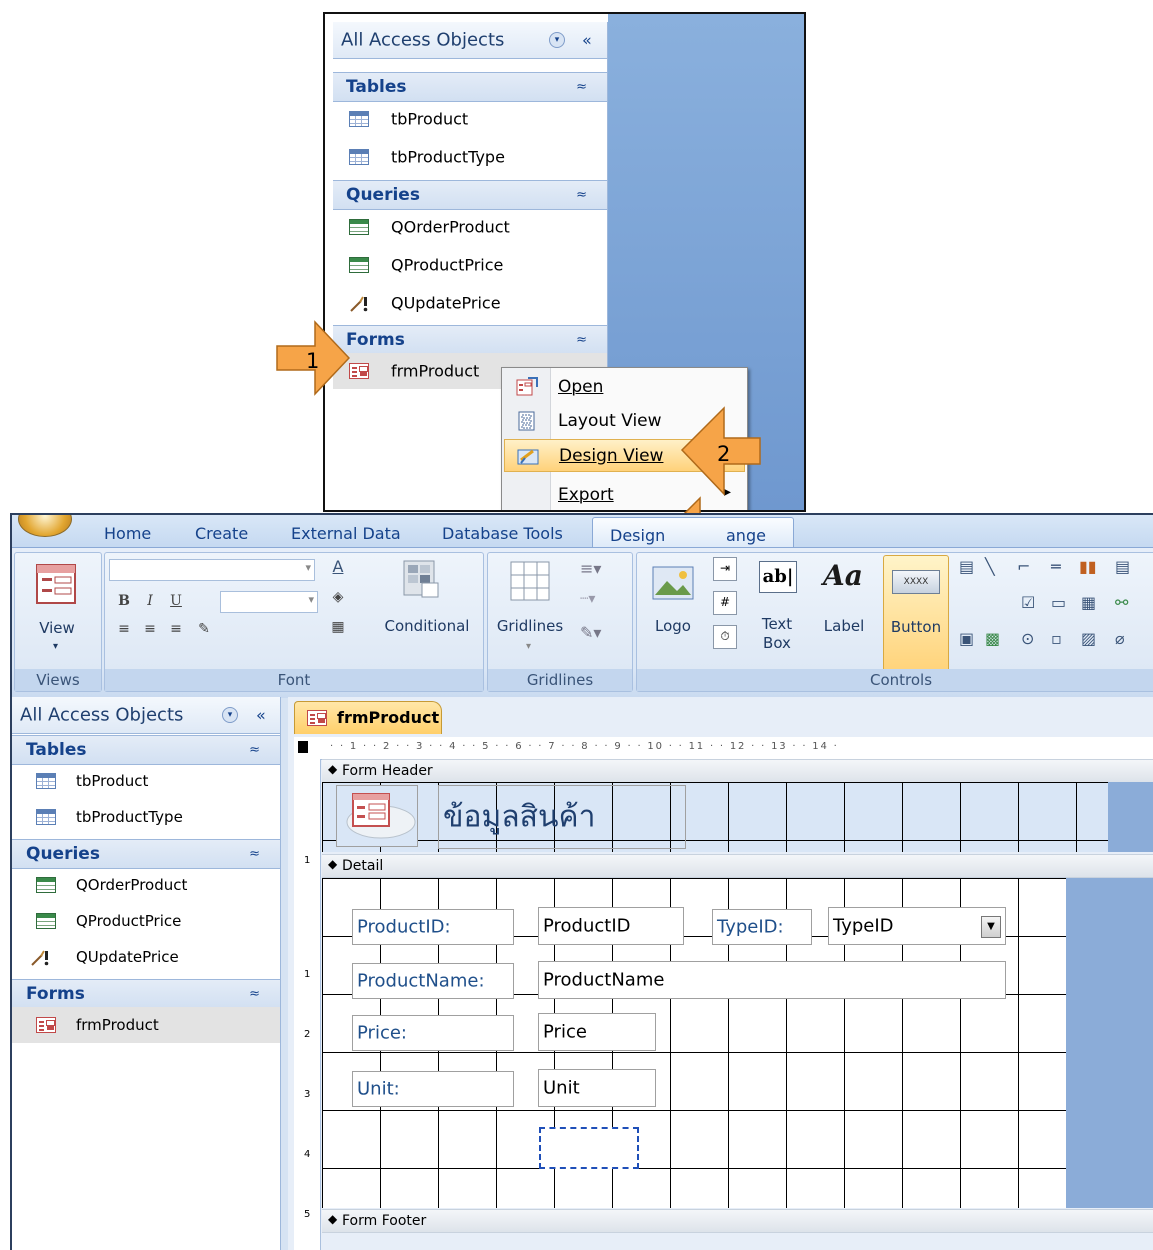 The width and height of the screenshot is (1153, 1250). What do you see at coordinates (589, 1148) in the screenshot?
I see `new-button-placeholder` at bounding box center [589, 1148].